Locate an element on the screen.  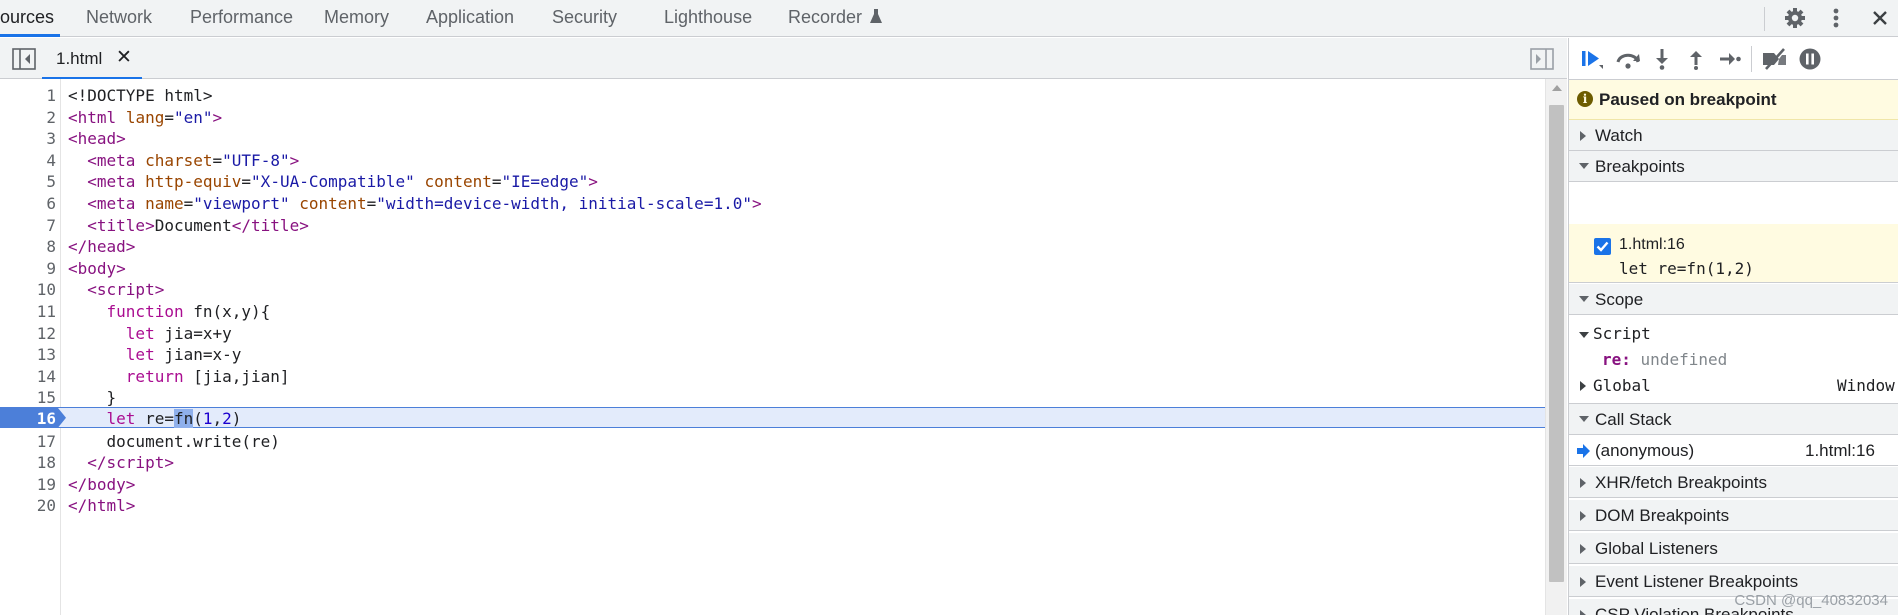
editor-scrollbar is located at coordinates (1556, 347).